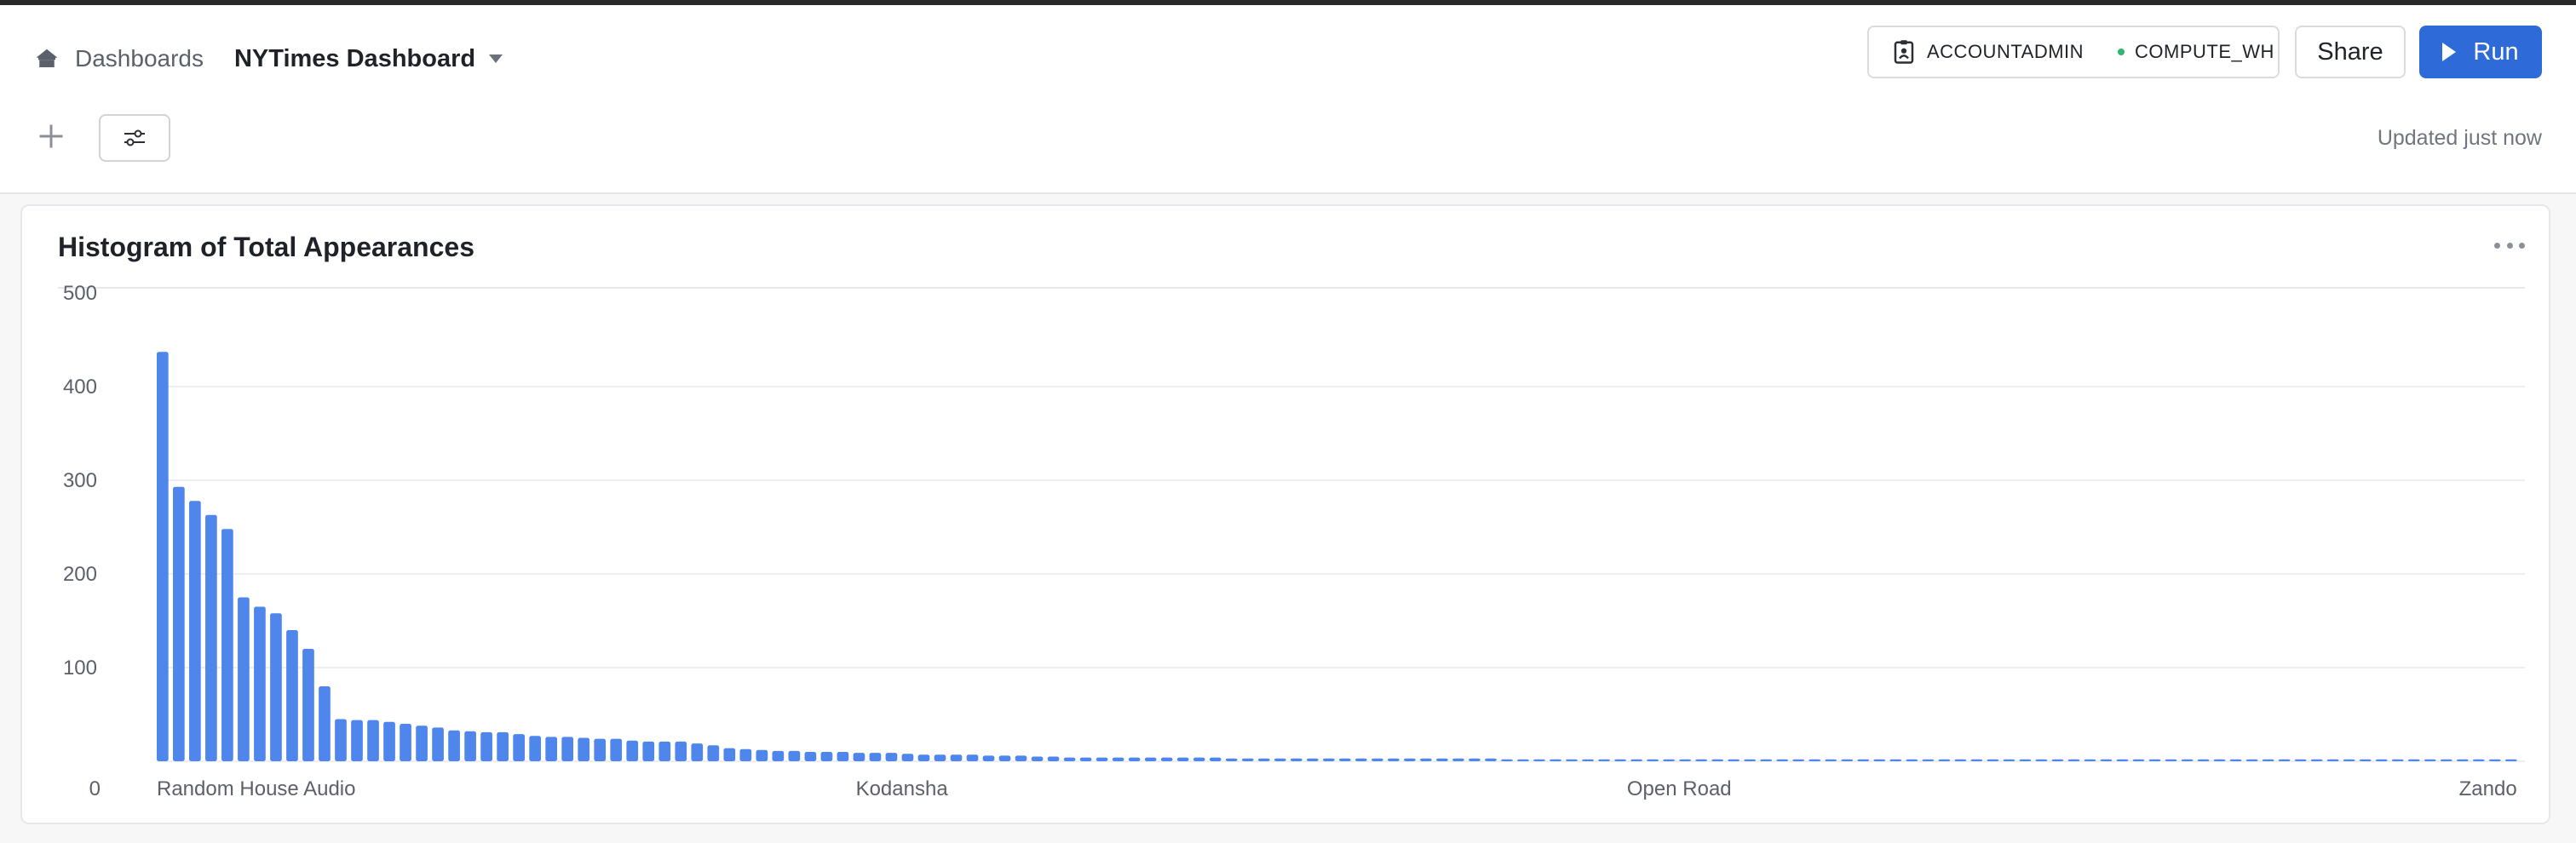  Describe the element at coordinates (2351, 52) in the screenshot. I see `share-button: Share` at that location.